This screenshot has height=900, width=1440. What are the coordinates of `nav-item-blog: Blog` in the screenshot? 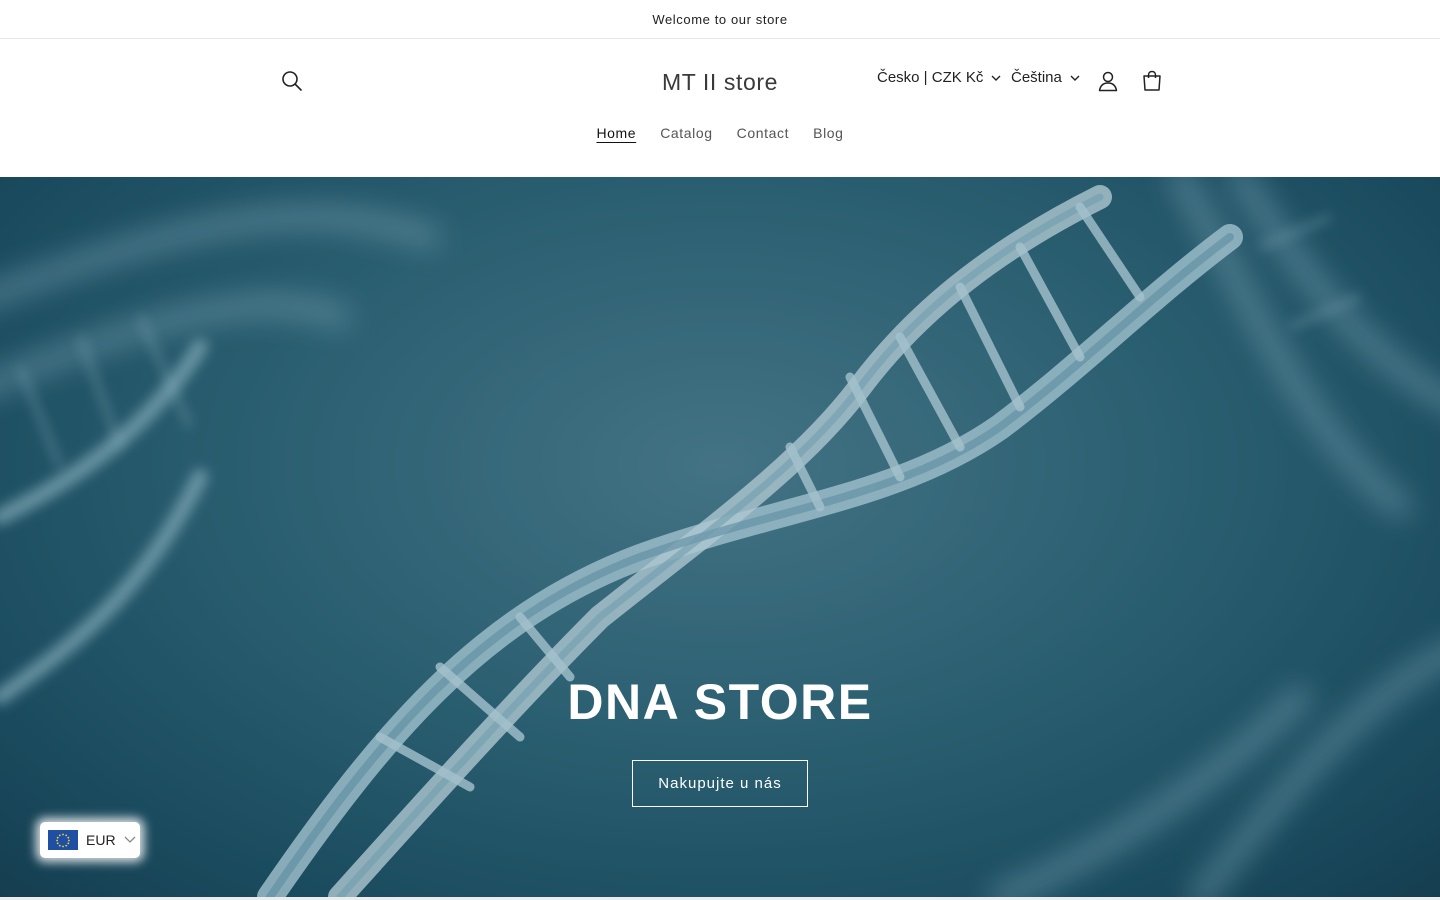 It's located at (828, 133).